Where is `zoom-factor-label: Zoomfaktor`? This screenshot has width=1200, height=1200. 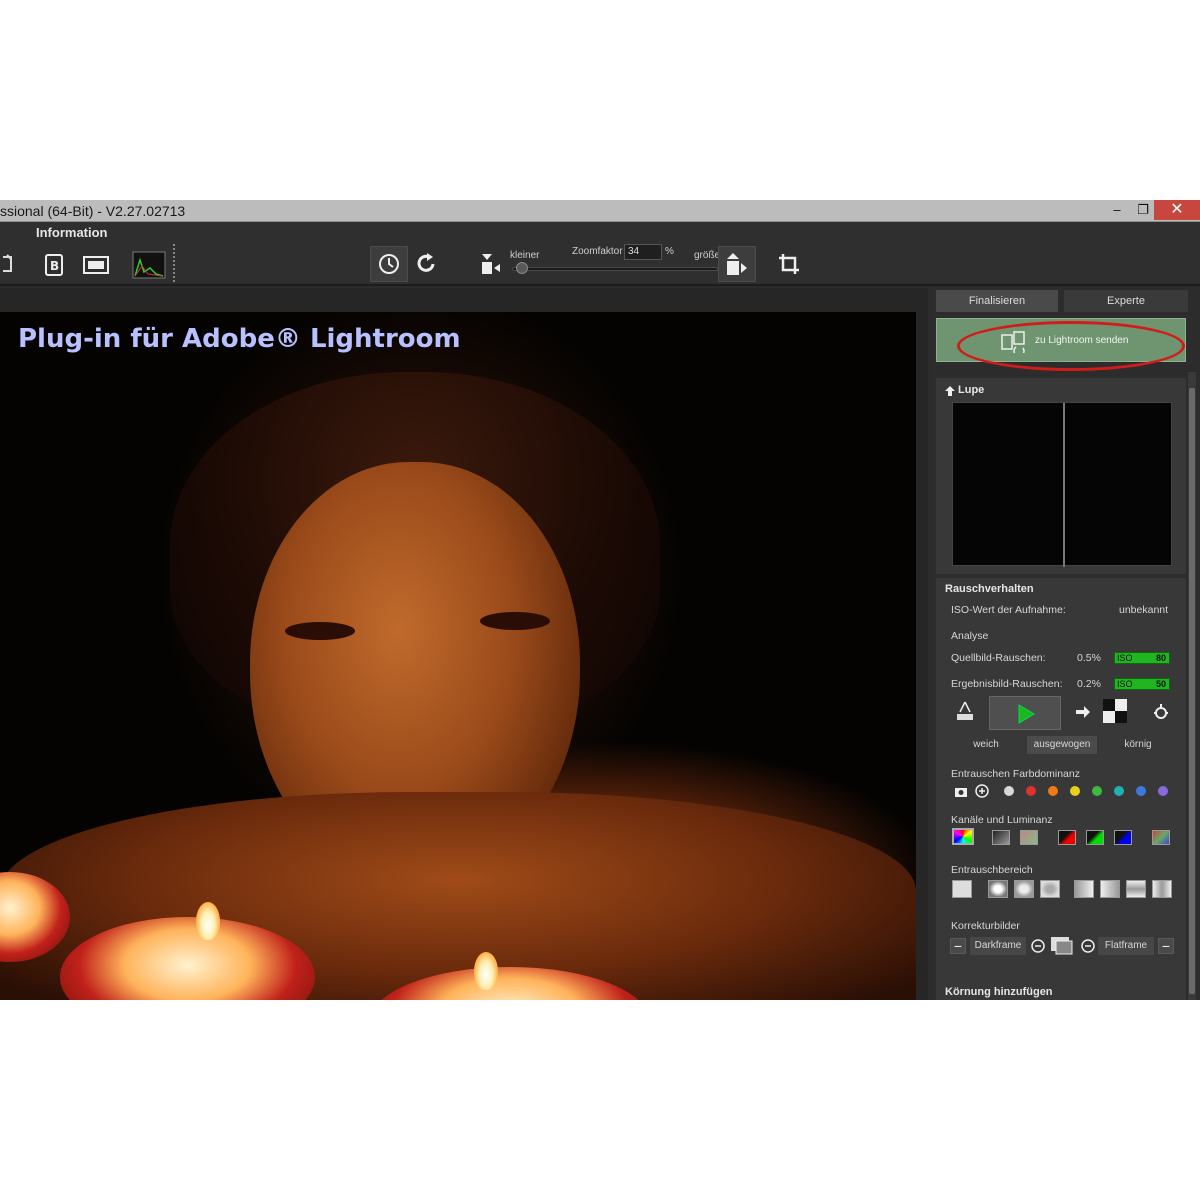
zoom-factor-label: Zoomfaktor is located at coordinates (597, 251).